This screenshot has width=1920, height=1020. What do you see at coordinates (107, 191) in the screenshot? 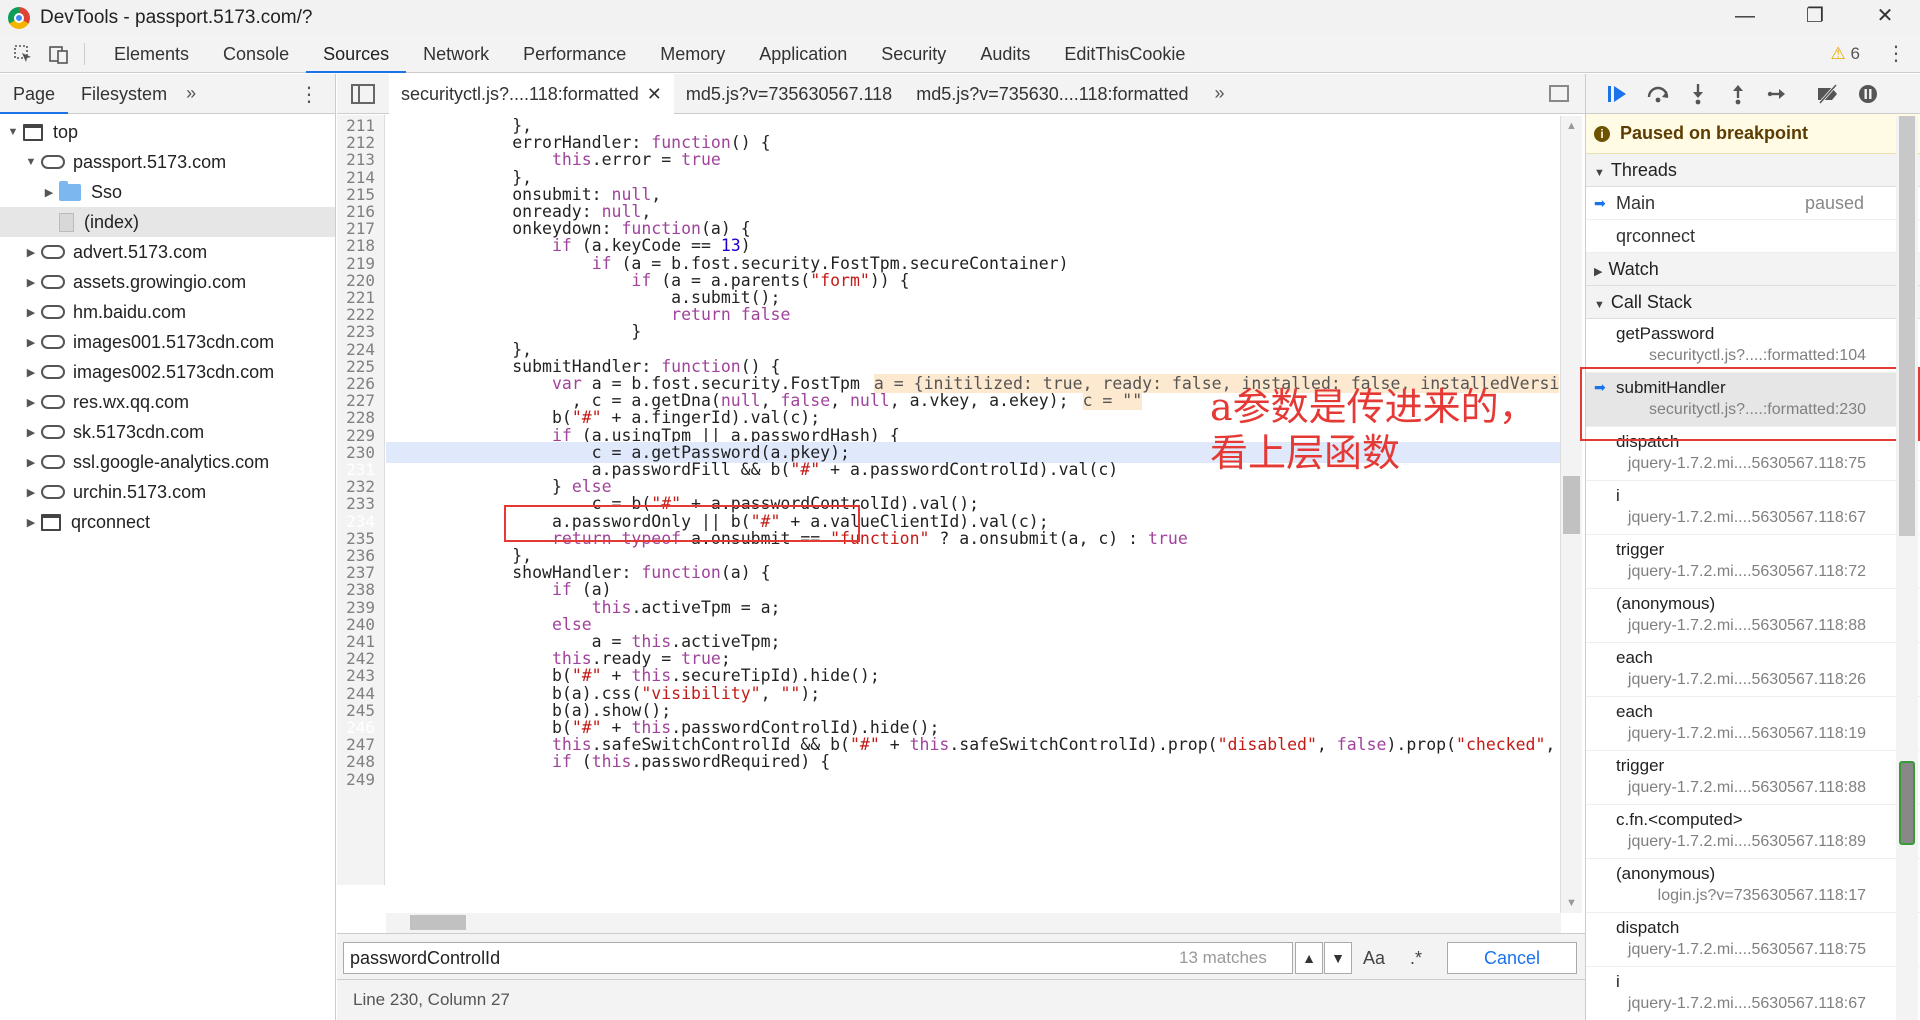
I see `tree-item-label: Sso` at bounding box center [107, 191].